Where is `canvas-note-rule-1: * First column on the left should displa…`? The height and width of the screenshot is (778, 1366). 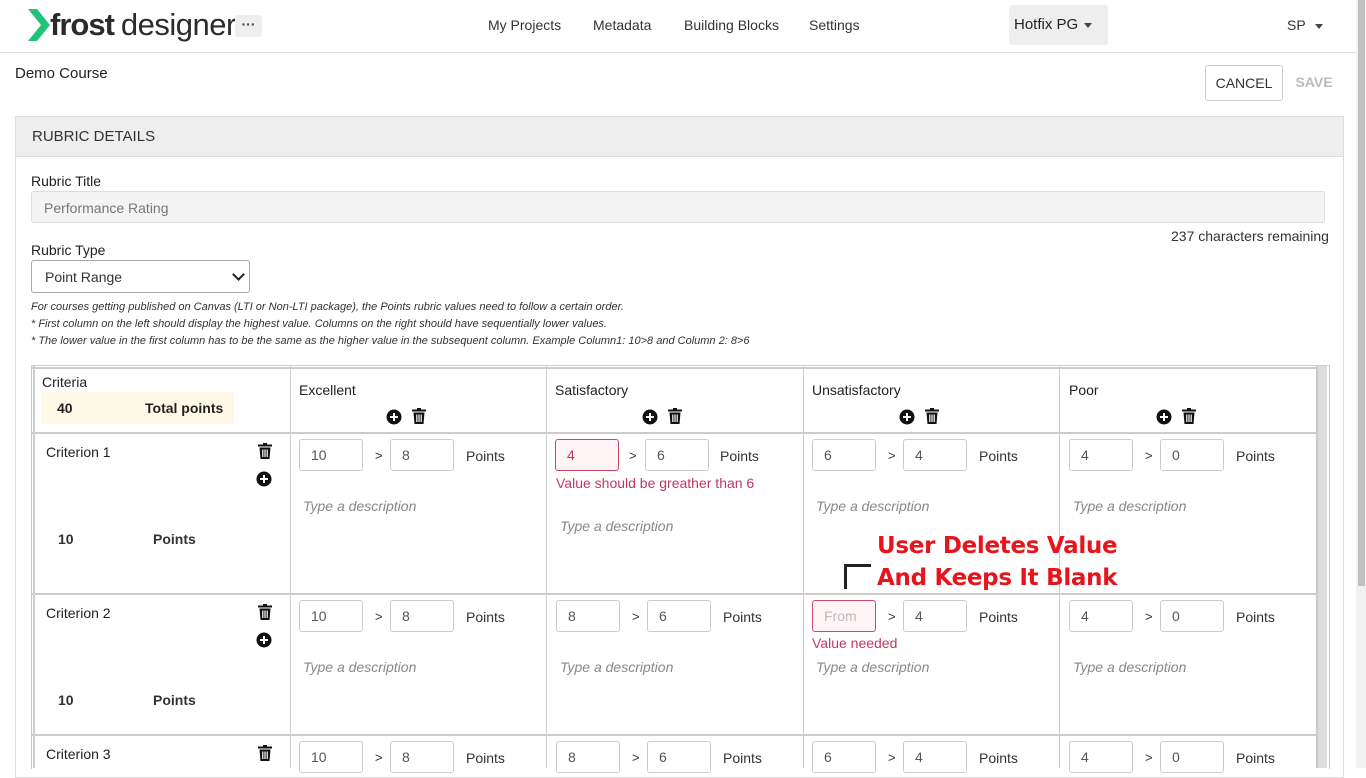
canvas-note-rule-1: * First column on the left should displa… is located at coordinates (319, 324).